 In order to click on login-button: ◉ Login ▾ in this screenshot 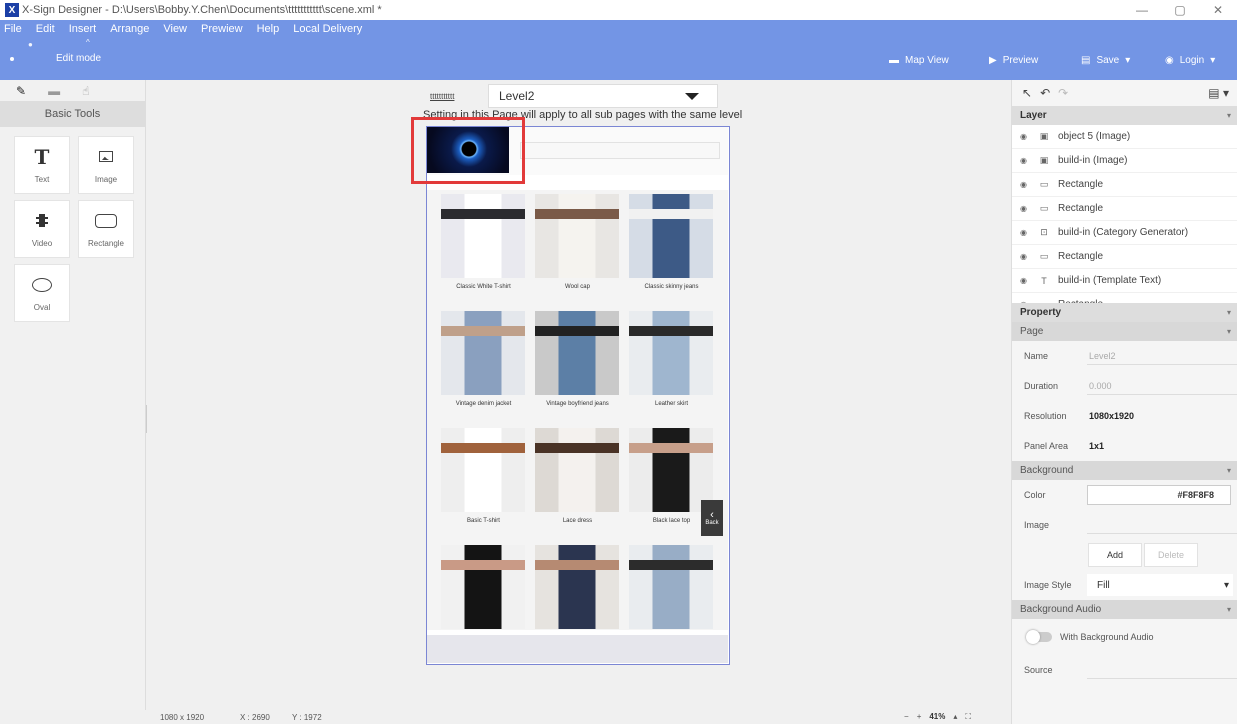, I will do `click(1201, 60)`.